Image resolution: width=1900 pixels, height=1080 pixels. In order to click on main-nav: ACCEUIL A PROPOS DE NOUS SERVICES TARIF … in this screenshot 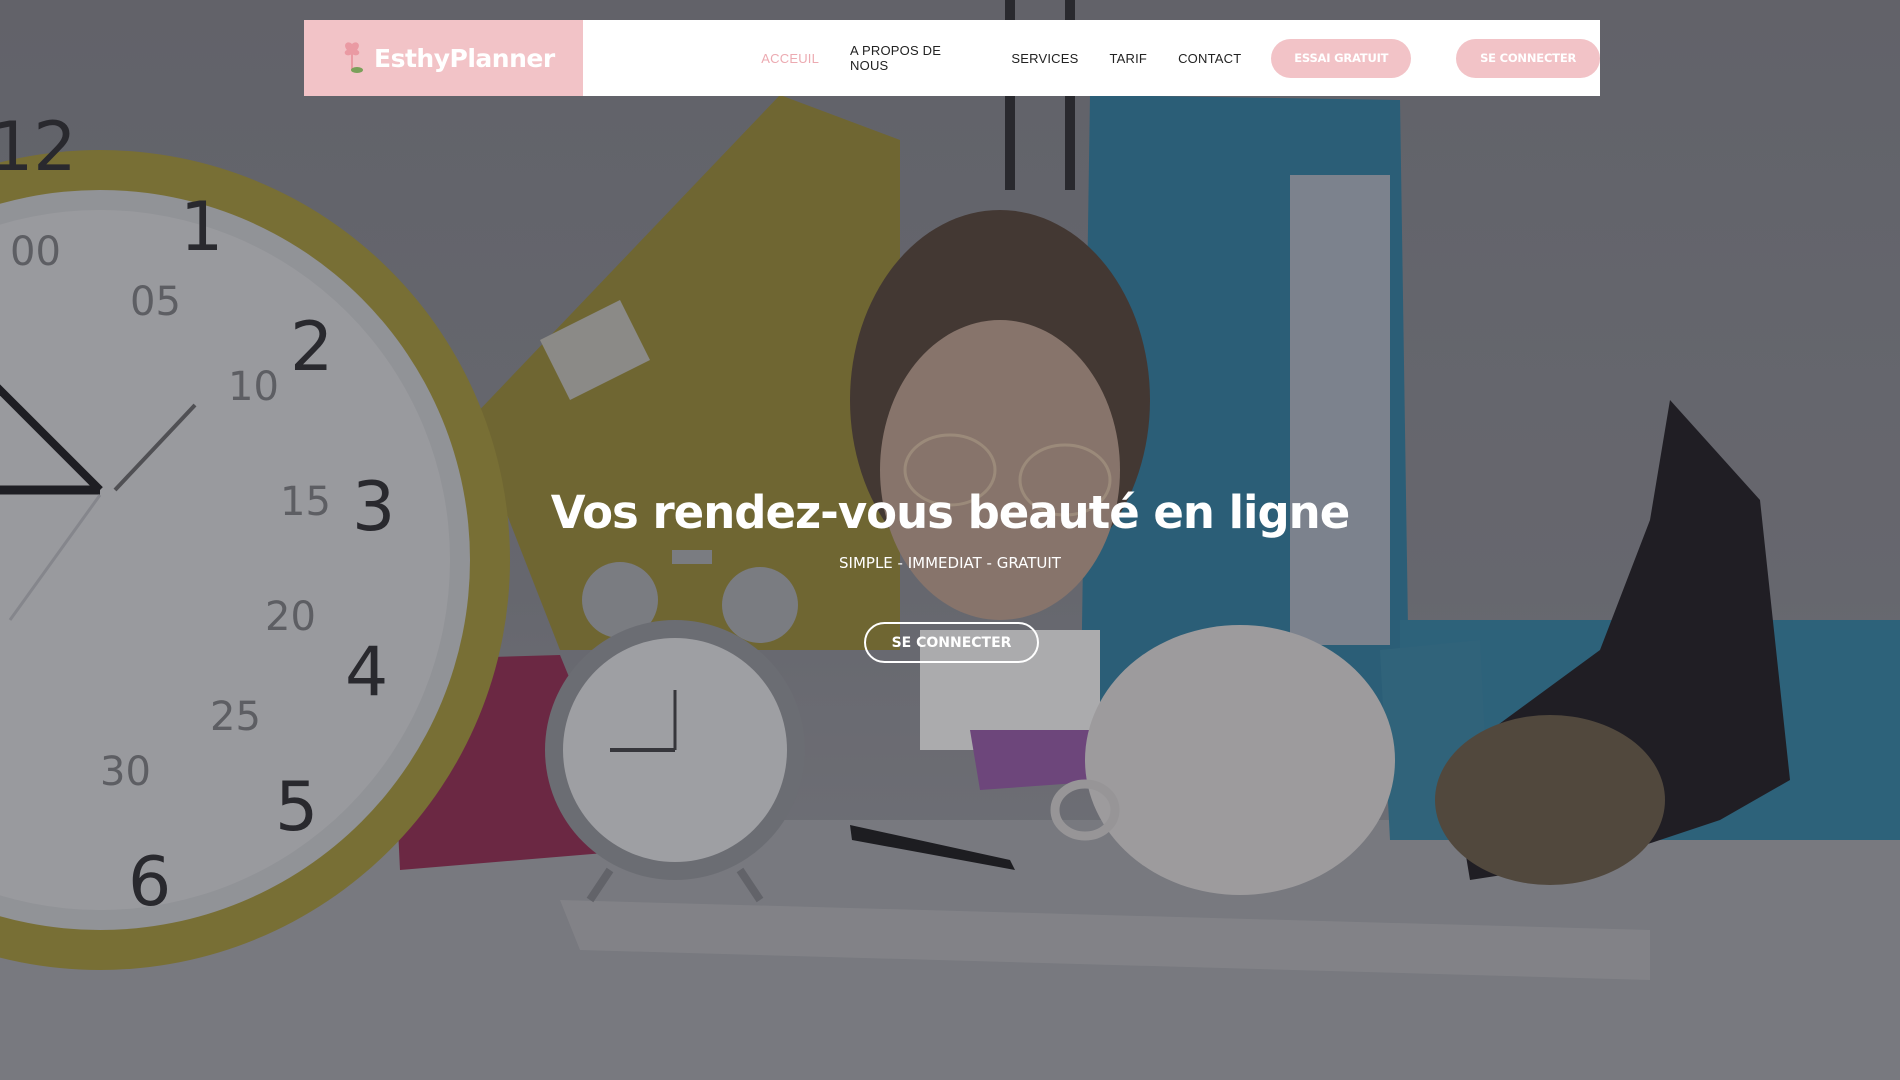, I will do `click(1180, 58)`.